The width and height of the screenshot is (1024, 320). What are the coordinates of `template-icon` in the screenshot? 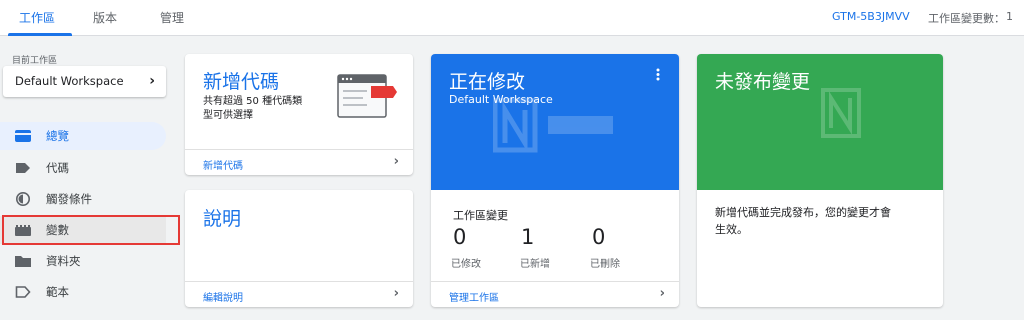 It's located at (23, 292).